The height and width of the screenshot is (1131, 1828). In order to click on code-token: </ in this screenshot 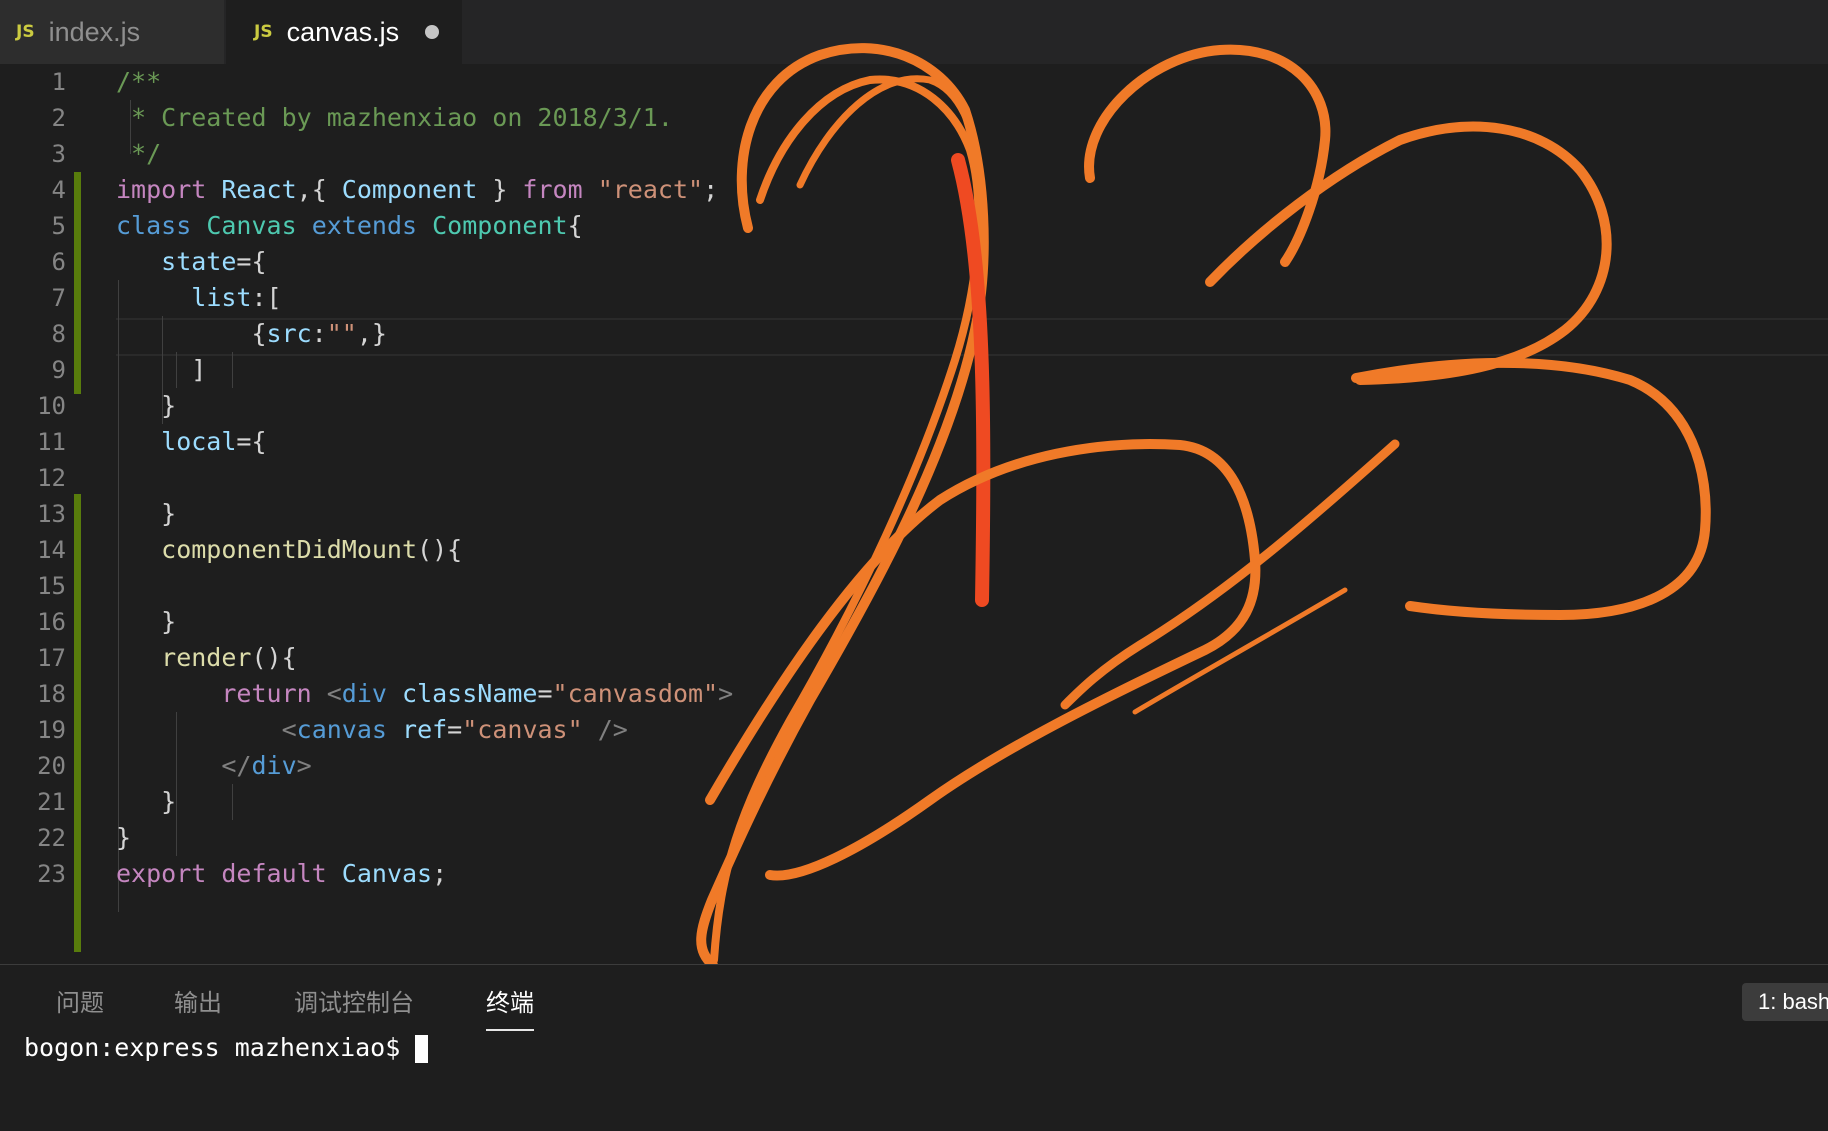, I will do `click(236, 765)`.